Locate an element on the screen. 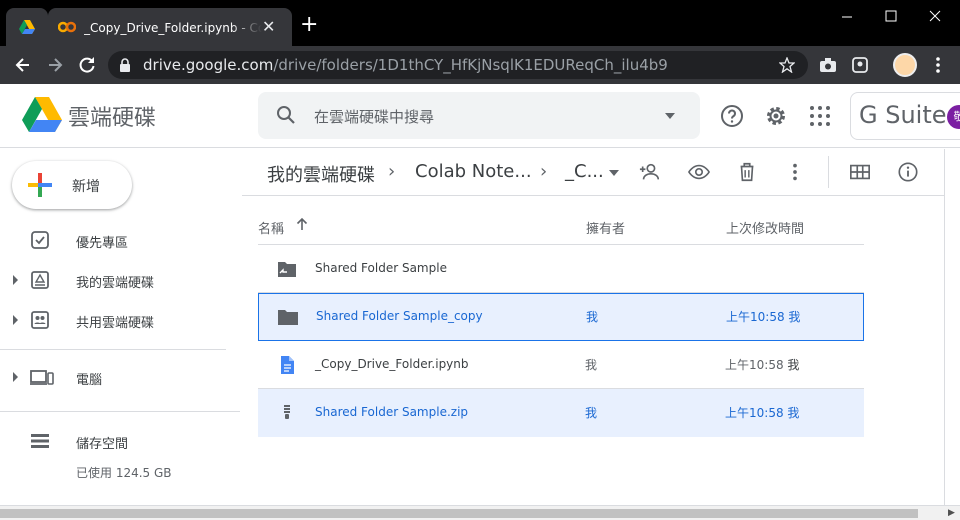 The image size is (960, 520). sidebar-item-label: 共用雲端硬碟 is located at coordinates (115, 323).